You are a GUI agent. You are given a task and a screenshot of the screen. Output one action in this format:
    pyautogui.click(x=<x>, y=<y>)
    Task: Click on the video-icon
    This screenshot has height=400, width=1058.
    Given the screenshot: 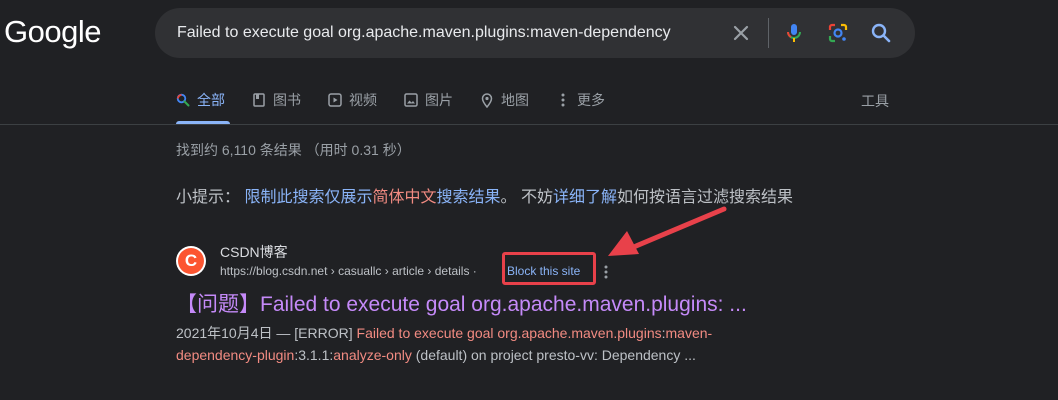 What is the action you would take?
    pyautogui.click(x=335, y=100)
    